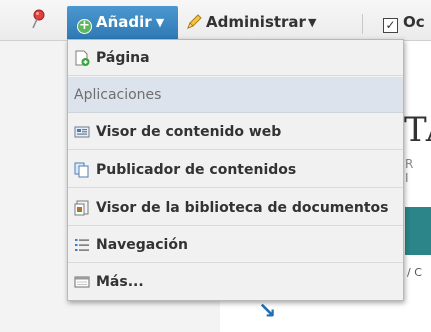  What do you see at coordinates (414, 22) in the screenshot?
I see `toggle-controls-label: Oc` at bounding box center [414, 22].